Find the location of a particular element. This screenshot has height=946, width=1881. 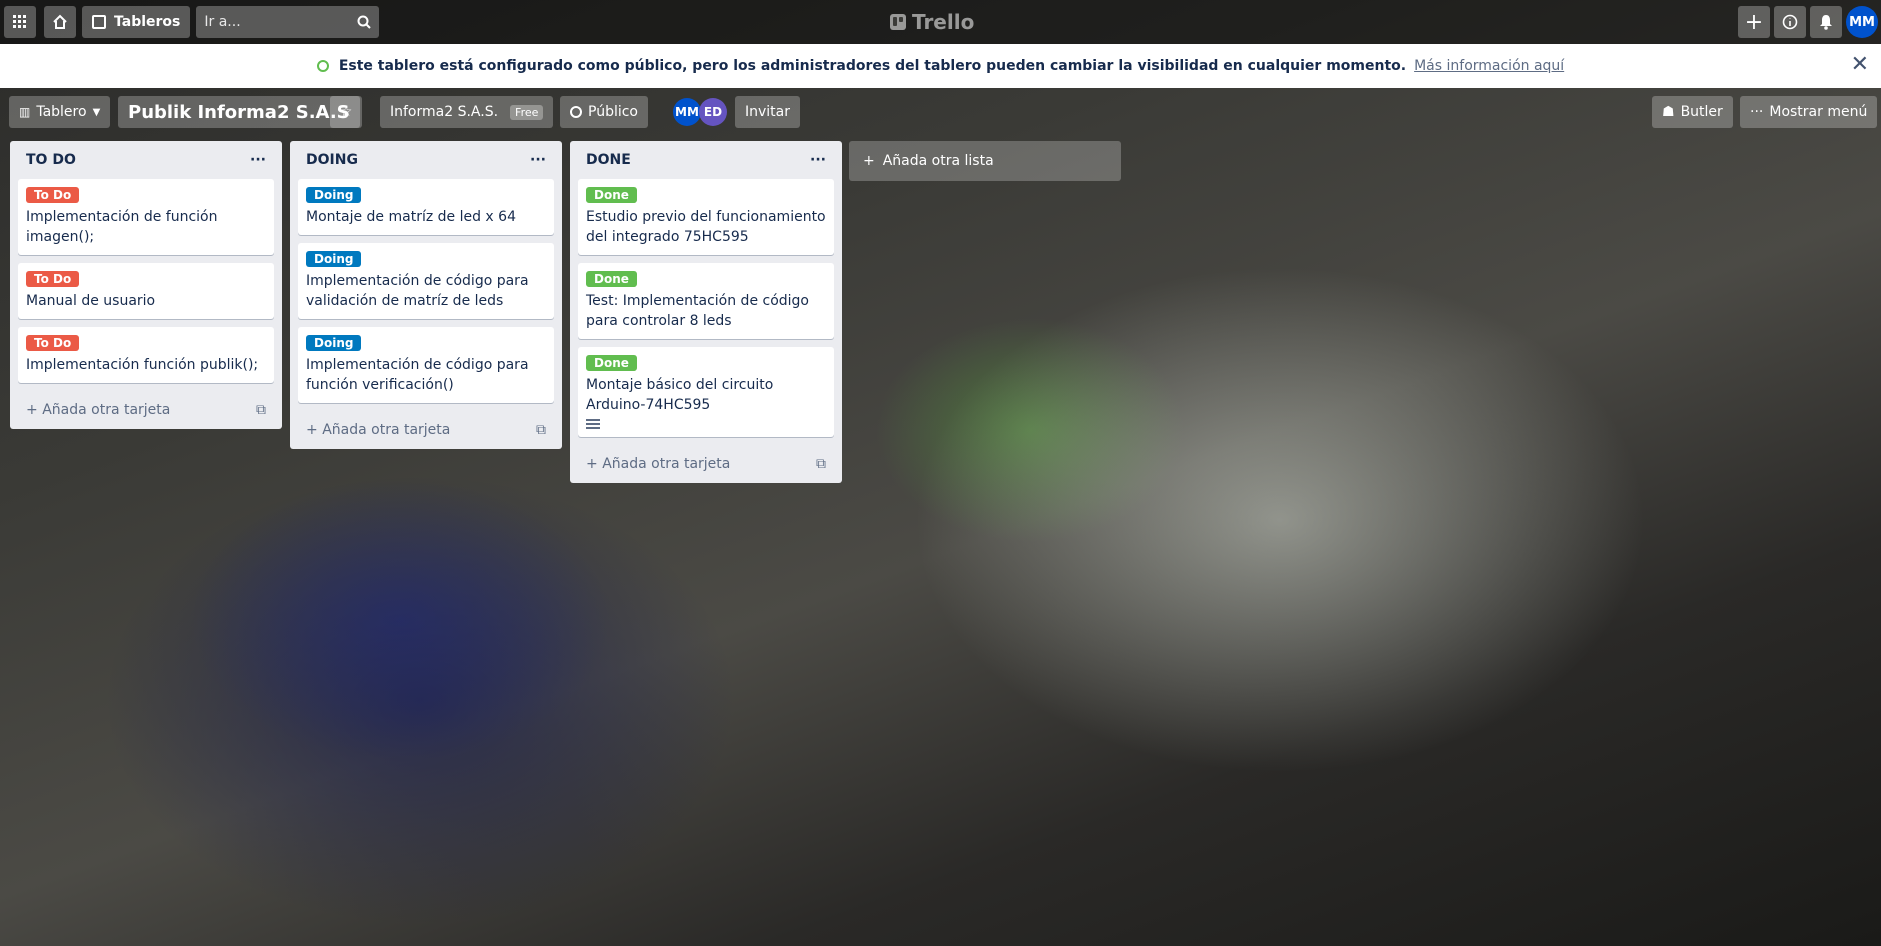

trello-logo-icon is located at coordinates (898, 22).